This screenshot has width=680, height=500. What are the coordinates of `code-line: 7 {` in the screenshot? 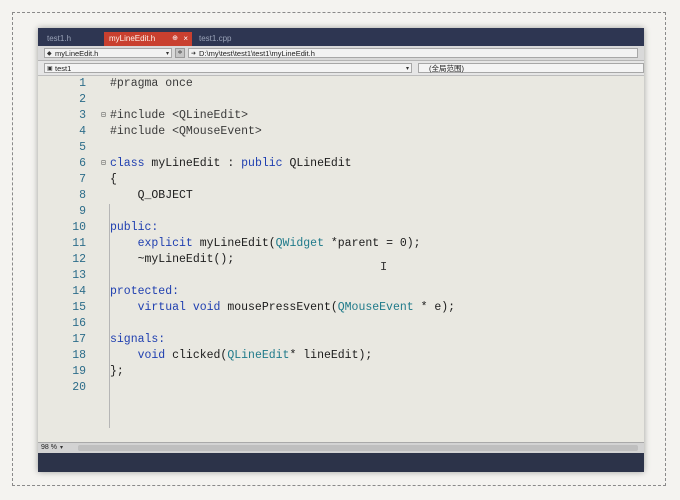 It's located at (341, 180).